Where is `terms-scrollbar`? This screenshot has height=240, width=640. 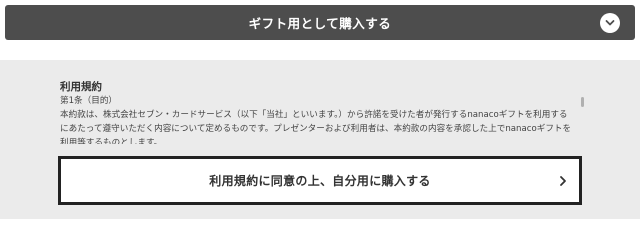 terms-scrollbar is located at coordinates (582, 102).